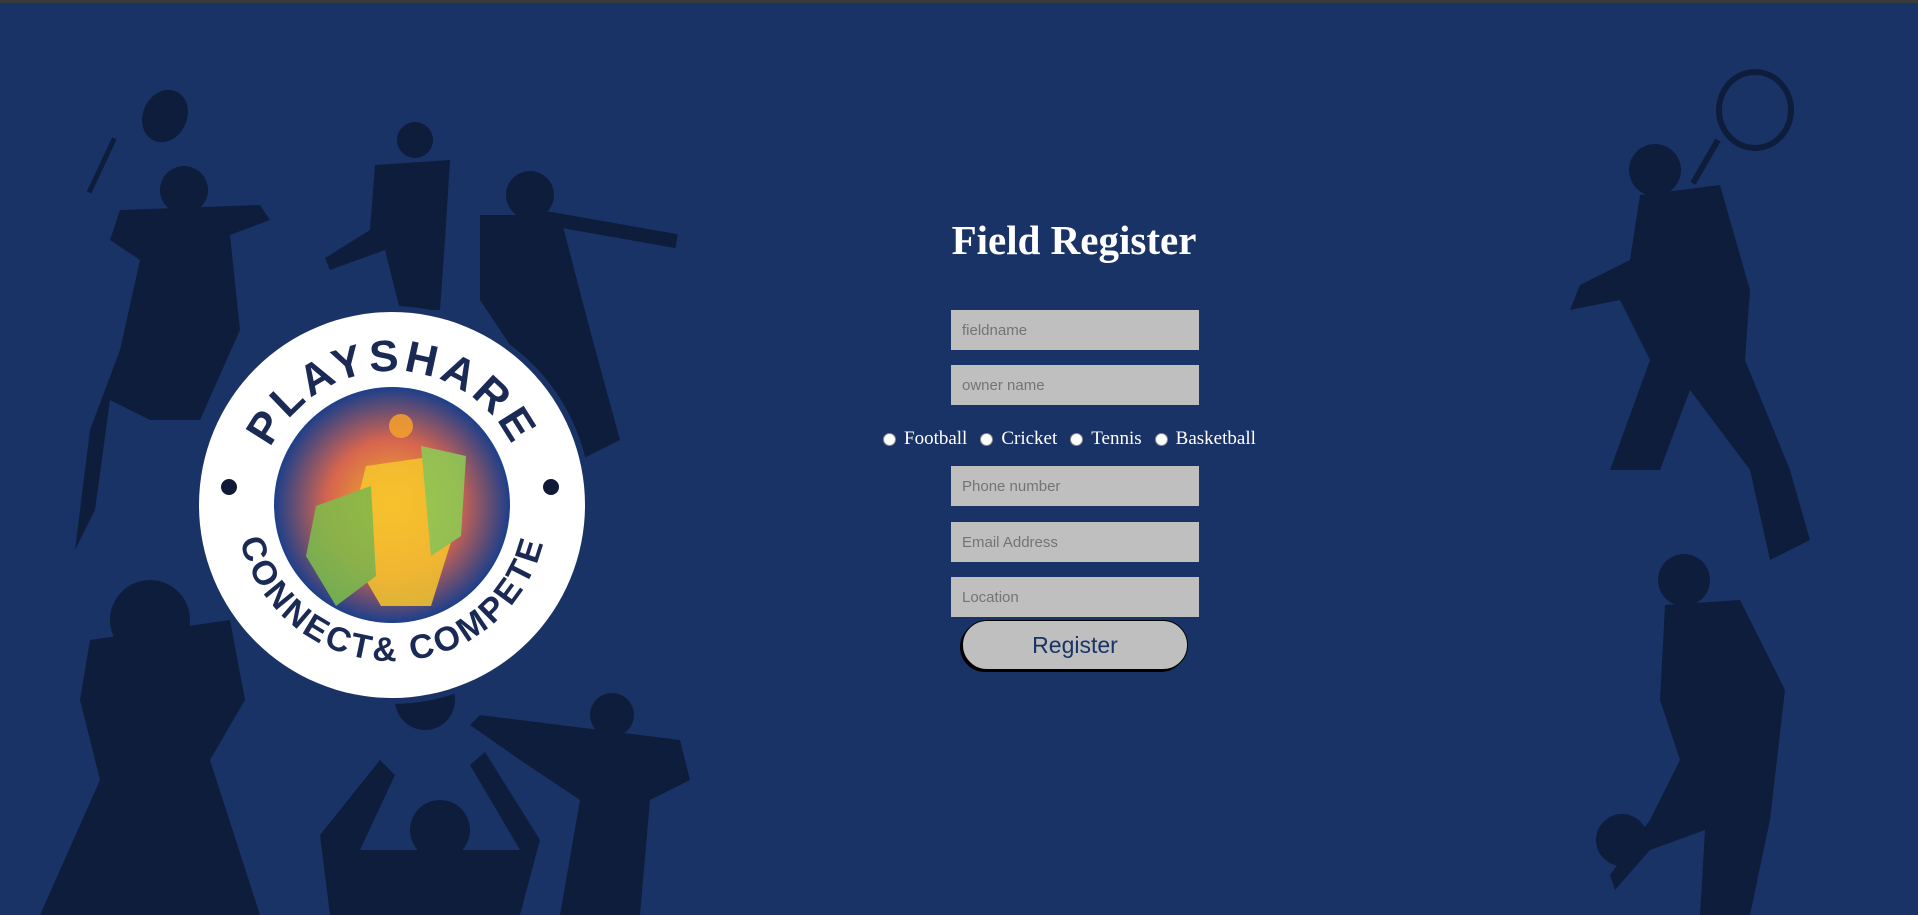 Image resolution: width=1918 pixels, height=915 pixels. Describe the element at coordinates (936, 438) in the screenshot. I see `football-label: Football` at that location.